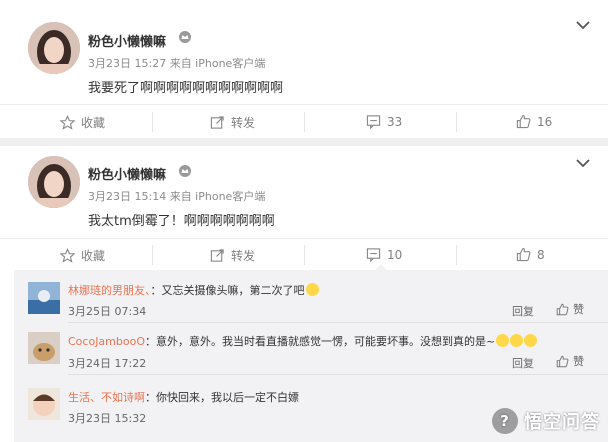 The height and width of the screenshot is (442, 608). I want to click on like-button: 8, so click(530, 254).